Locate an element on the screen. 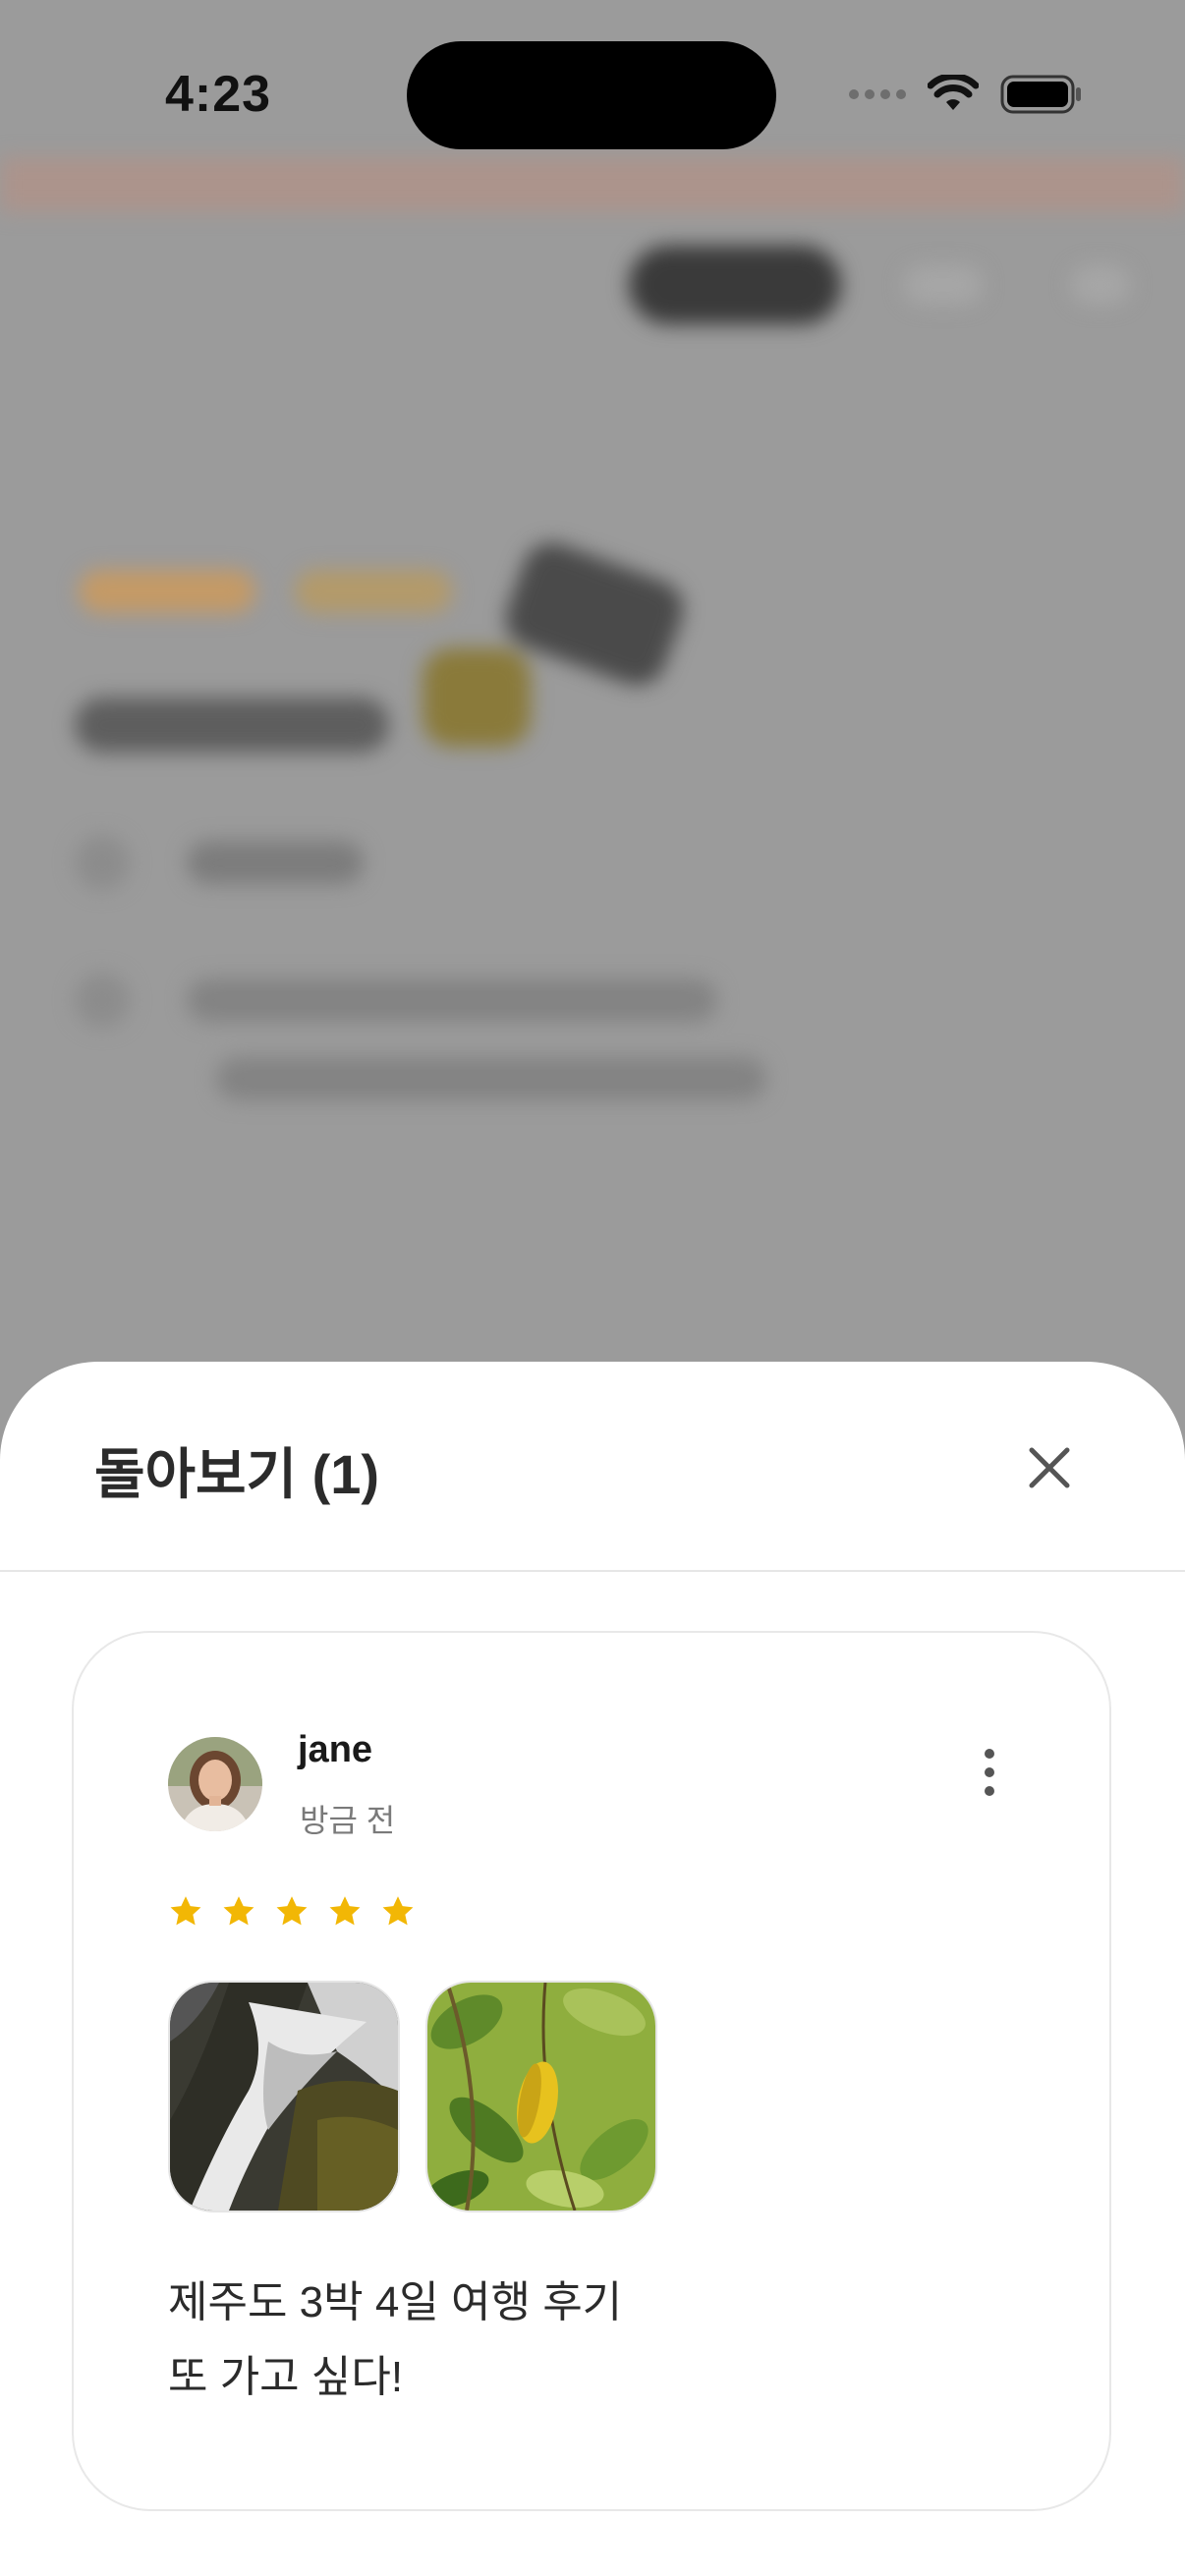 Image resolution: width=1185 pixels, height=2576 pixels. user-avatar-icon is located at coordinates (215, 1784).